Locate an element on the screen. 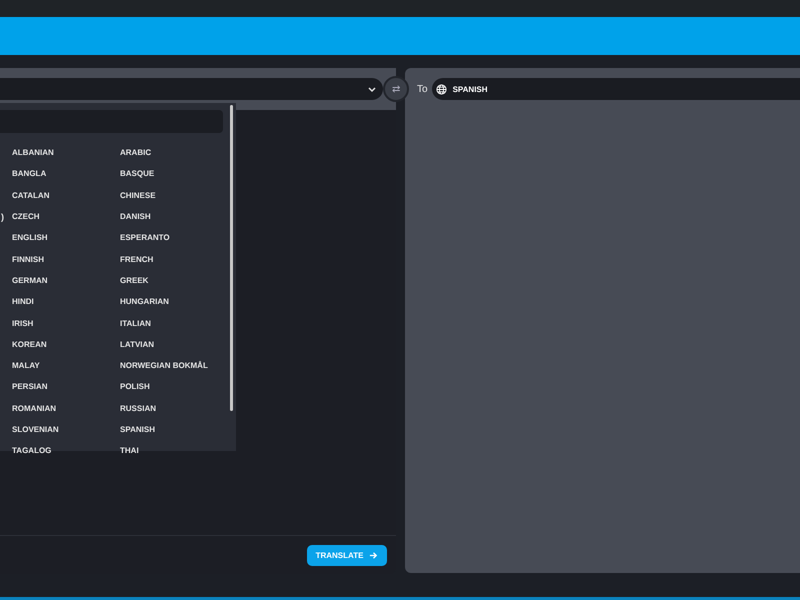 The height and width of the screenshot is (600, 800). language-option: SPANISH is located at coordinates (178, 429).